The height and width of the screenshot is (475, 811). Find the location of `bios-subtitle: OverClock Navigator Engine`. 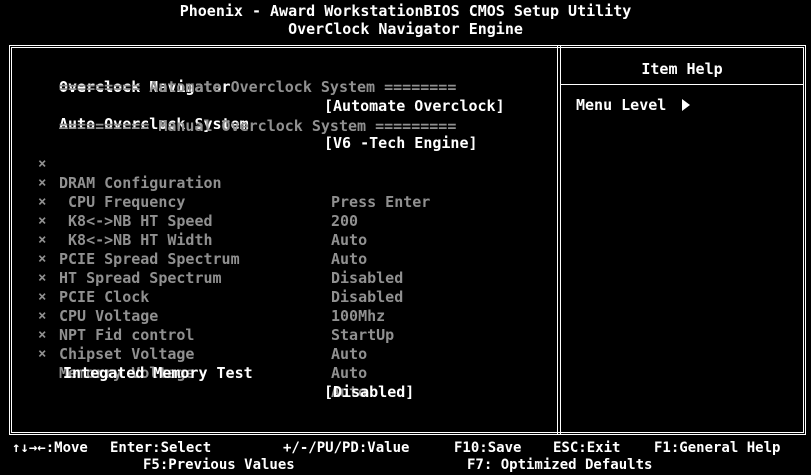

bios-subtitle: OverClock Navigator Engine is located at coordinates (405, 29).